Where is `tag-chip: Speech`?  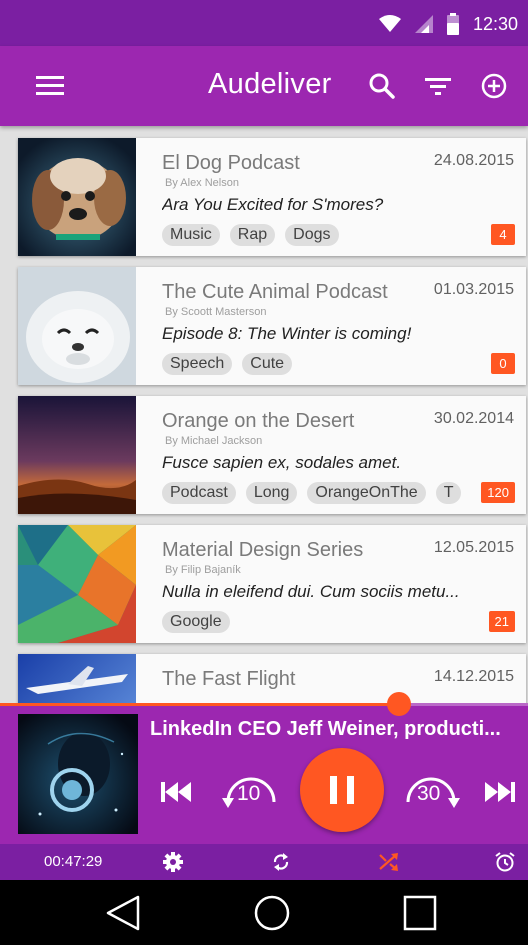 tag-chip: Speech is located at coordinates (197, 364).